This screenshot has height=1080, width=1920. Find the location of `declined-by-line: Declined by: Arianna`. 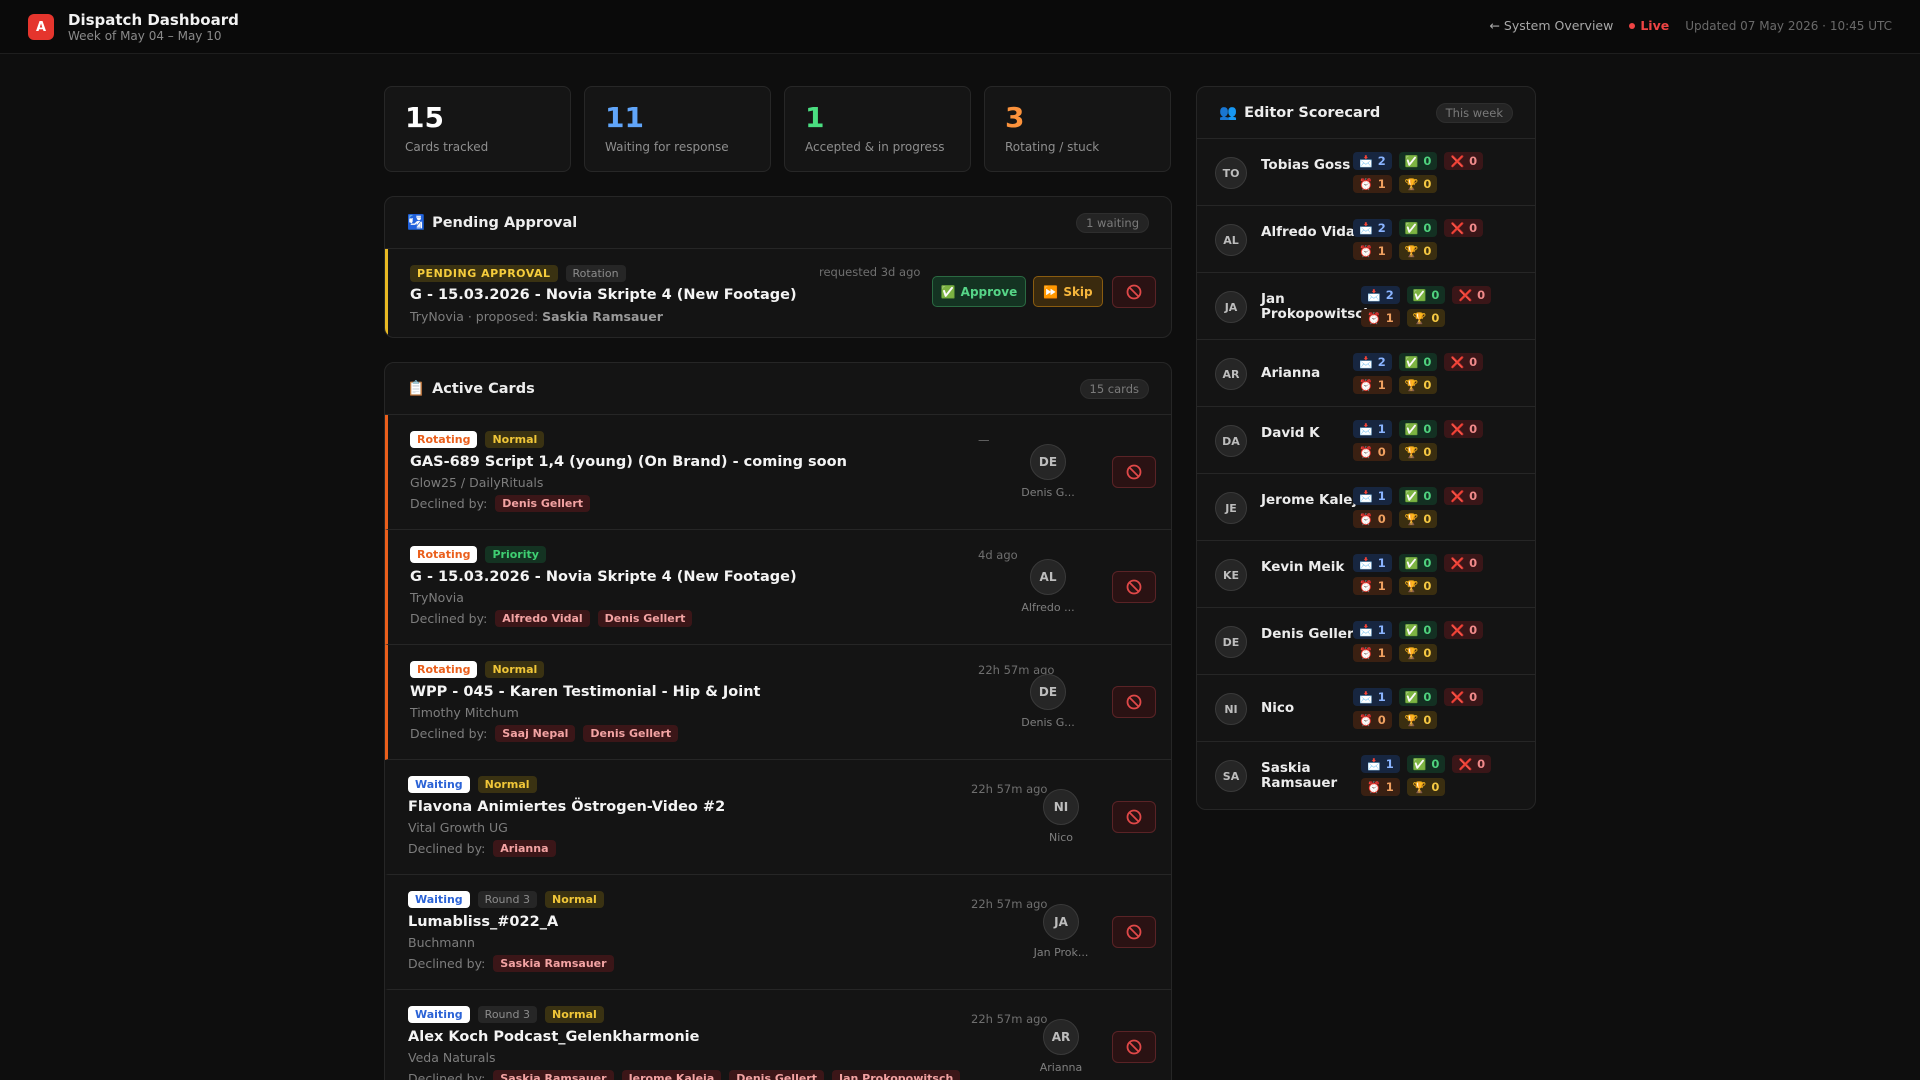

declined-by-line: Declined by: Arianna is located at coordinates (482, 848).